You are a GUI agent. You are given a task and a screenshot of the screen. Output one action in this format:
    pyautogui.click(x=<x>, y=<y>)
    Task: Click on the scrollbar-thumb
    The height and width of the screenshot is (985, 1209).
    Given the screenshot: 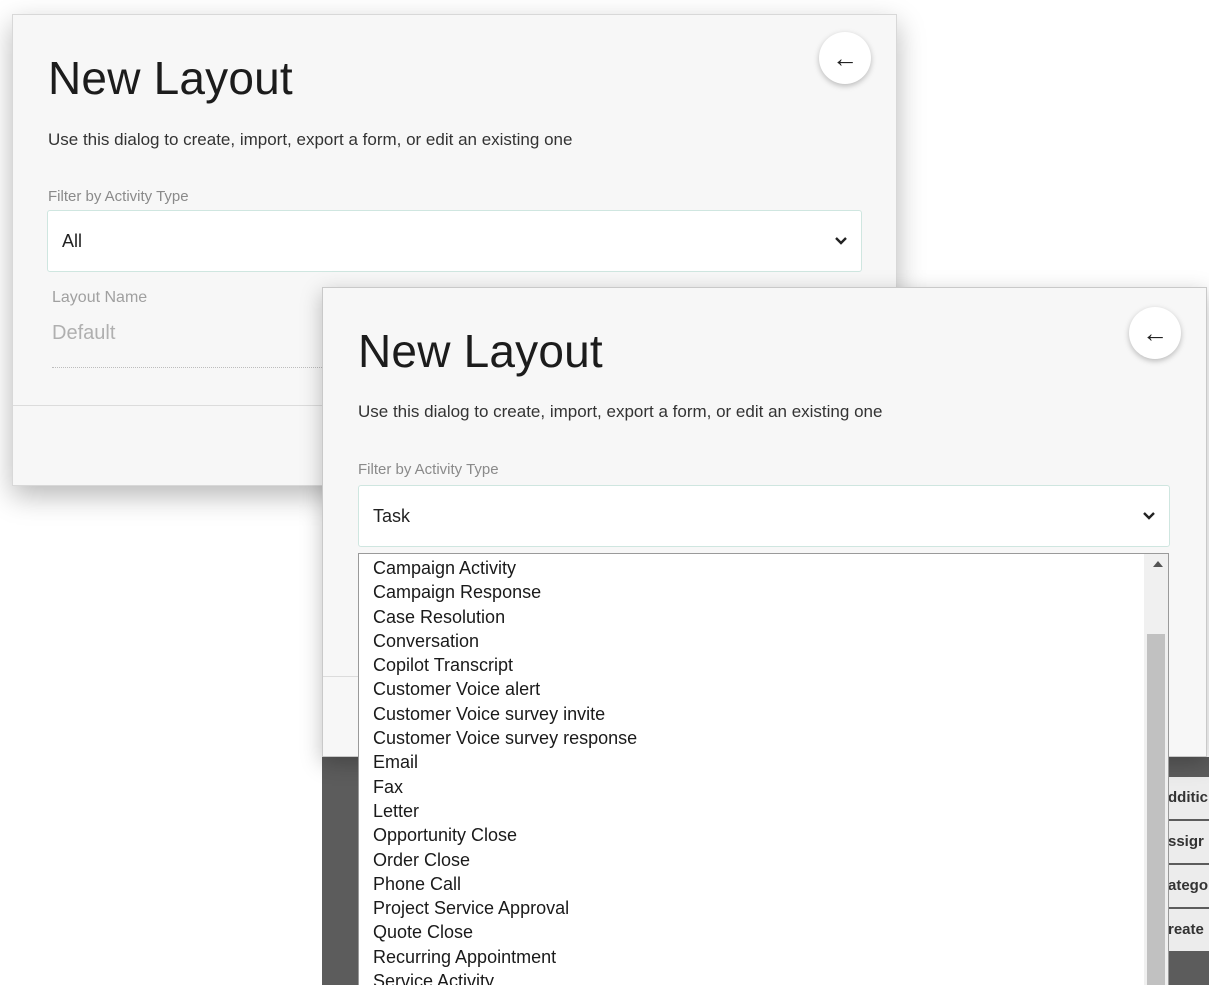 What is the action you would take?
    pyautogui.click(x=1156, y=809)
    